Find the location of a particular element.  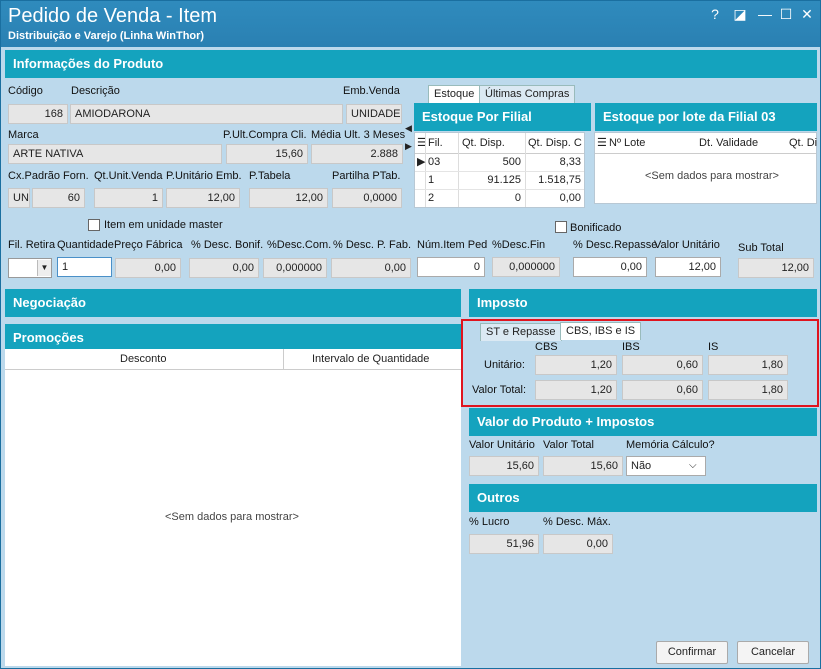

pult-field: 15,60 is located at coordinates (267, 154).